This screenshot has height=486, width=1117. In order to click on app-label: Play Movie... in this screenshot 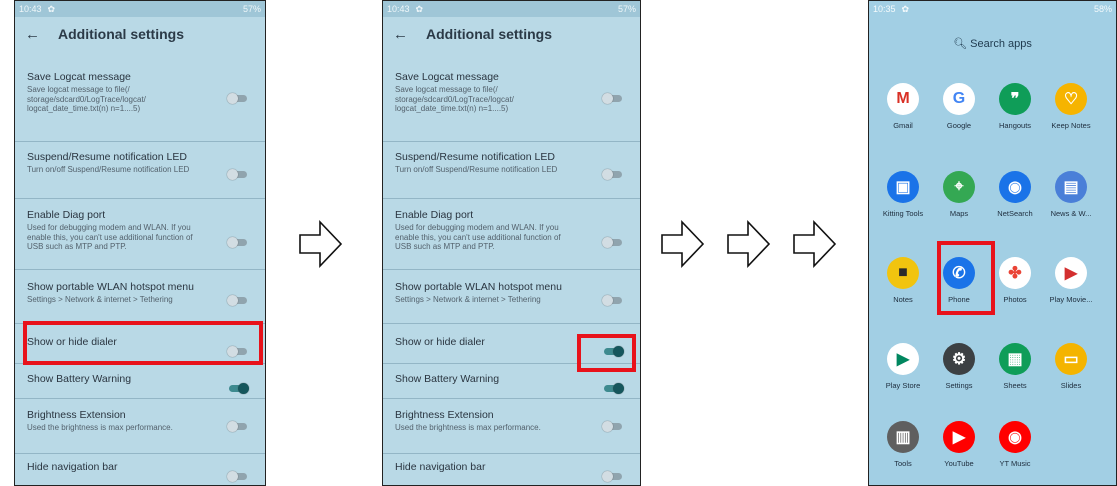, I will do `click(1071, 299)`.